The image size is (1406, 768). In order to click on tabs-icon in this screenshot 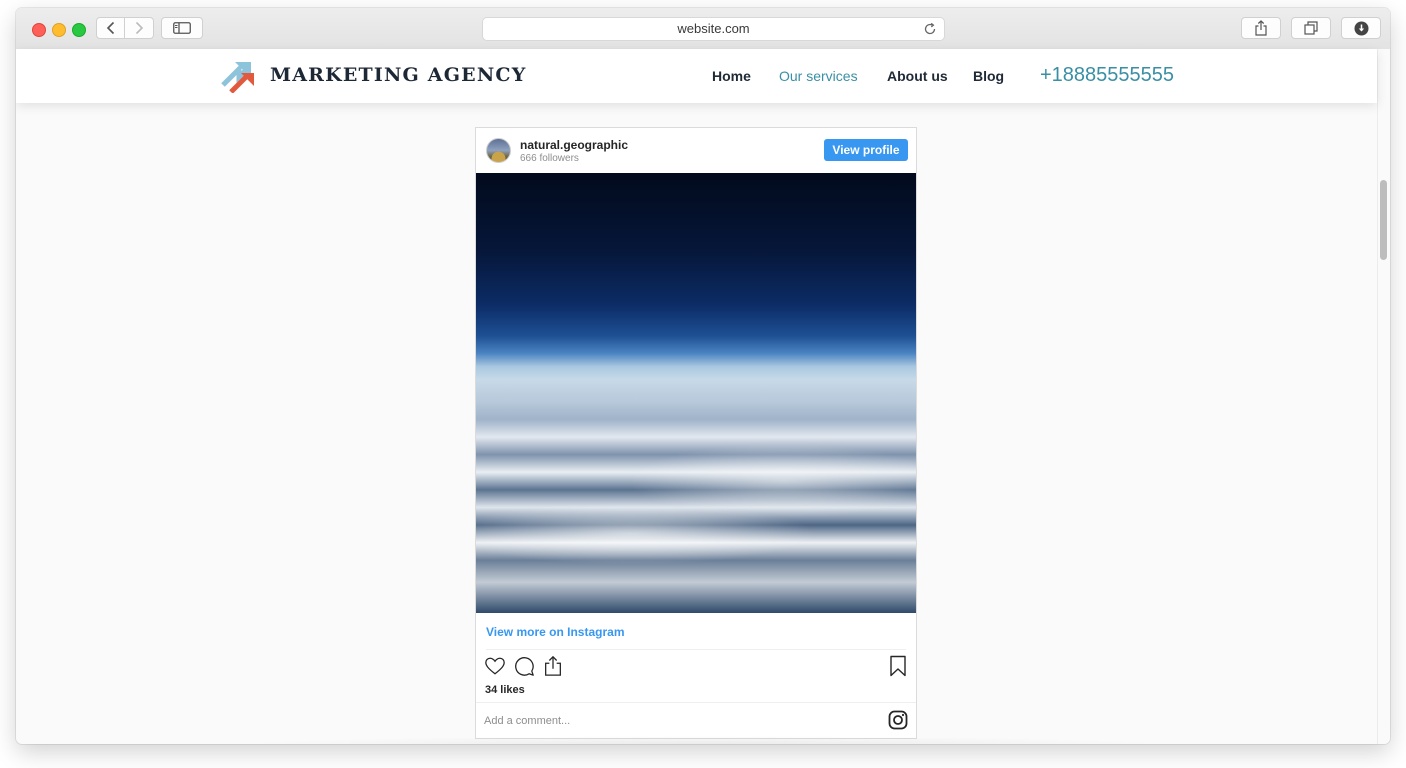, I will do `click(1311, 28)`.